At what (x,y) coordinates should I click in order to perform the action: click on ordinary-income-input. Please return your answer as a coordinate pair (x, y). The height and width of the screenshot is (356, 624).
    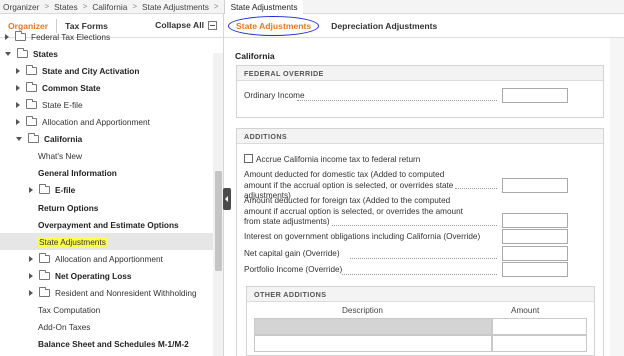
    Looking at the image, I should click on (535, 95).